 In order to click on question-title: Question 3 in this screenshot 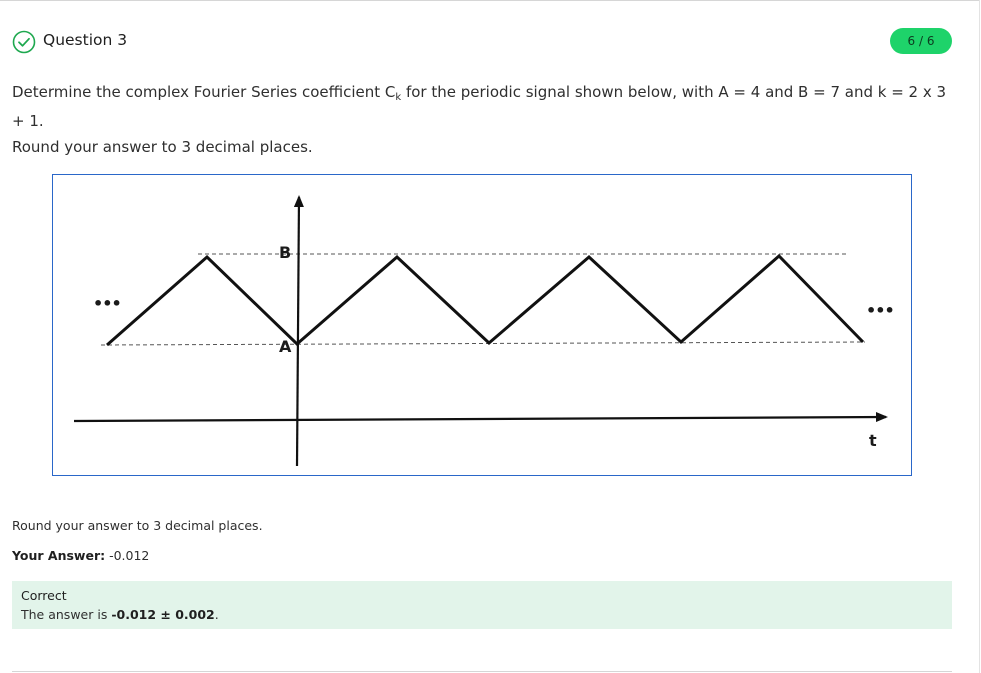, I will do `click(85, 40)`.